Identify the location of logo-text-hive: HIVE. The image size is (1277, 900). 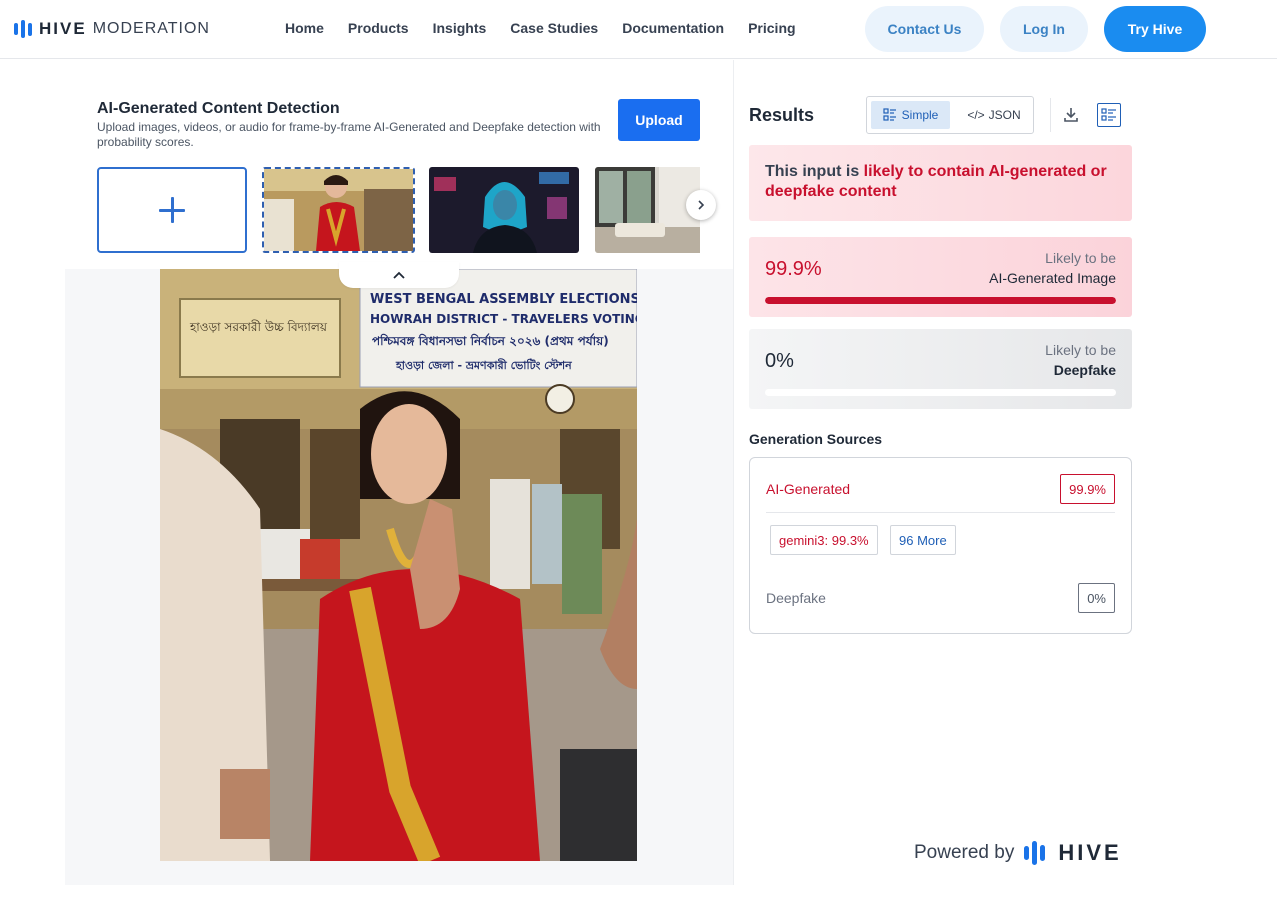
(63, 28).